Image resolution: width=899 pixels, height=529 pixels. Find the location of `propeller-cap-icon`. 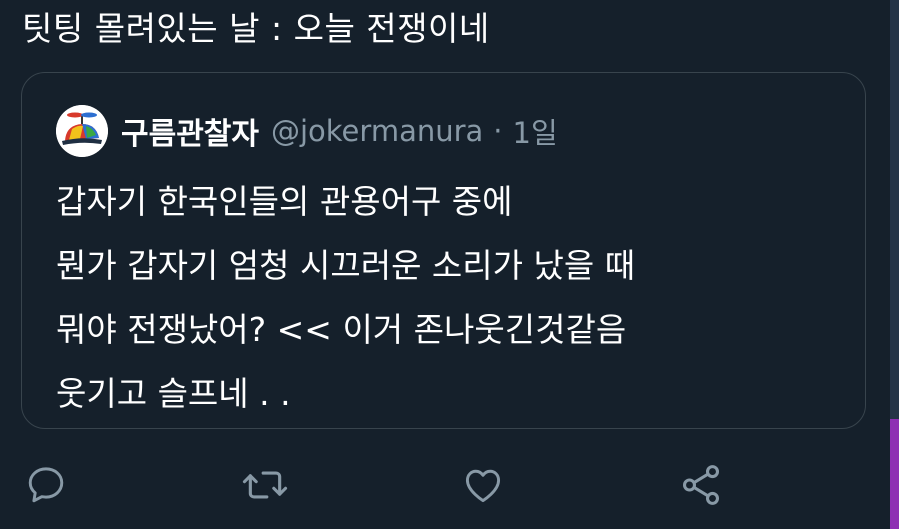

propeller-cap-icon is located at coordinates (82, 131).